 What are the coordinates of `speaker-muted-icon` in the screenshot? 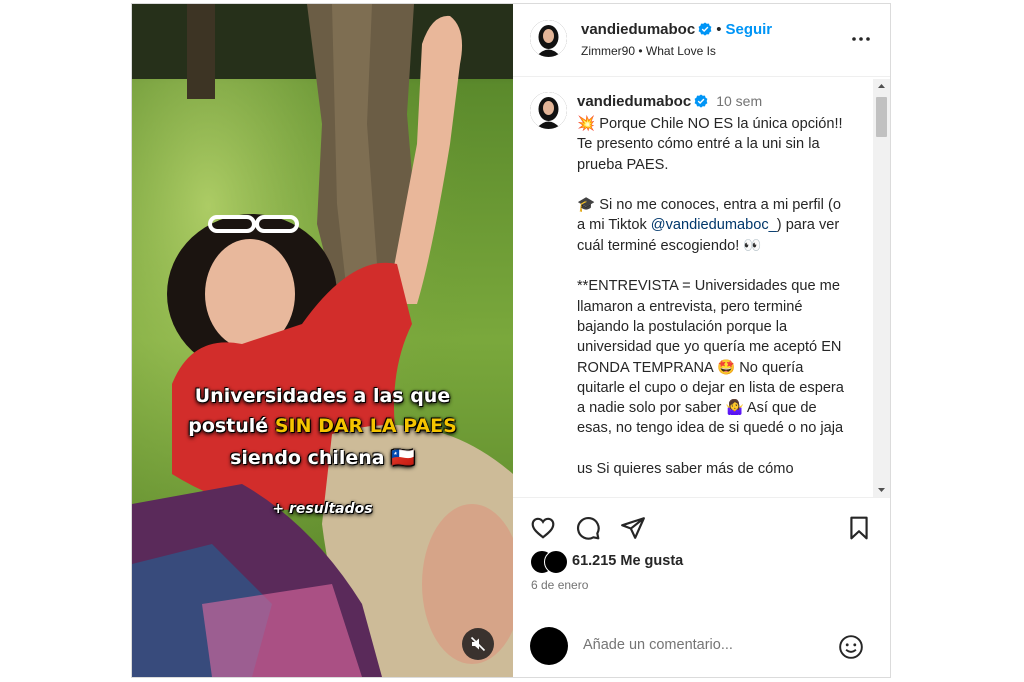 It's located at (478, 644).